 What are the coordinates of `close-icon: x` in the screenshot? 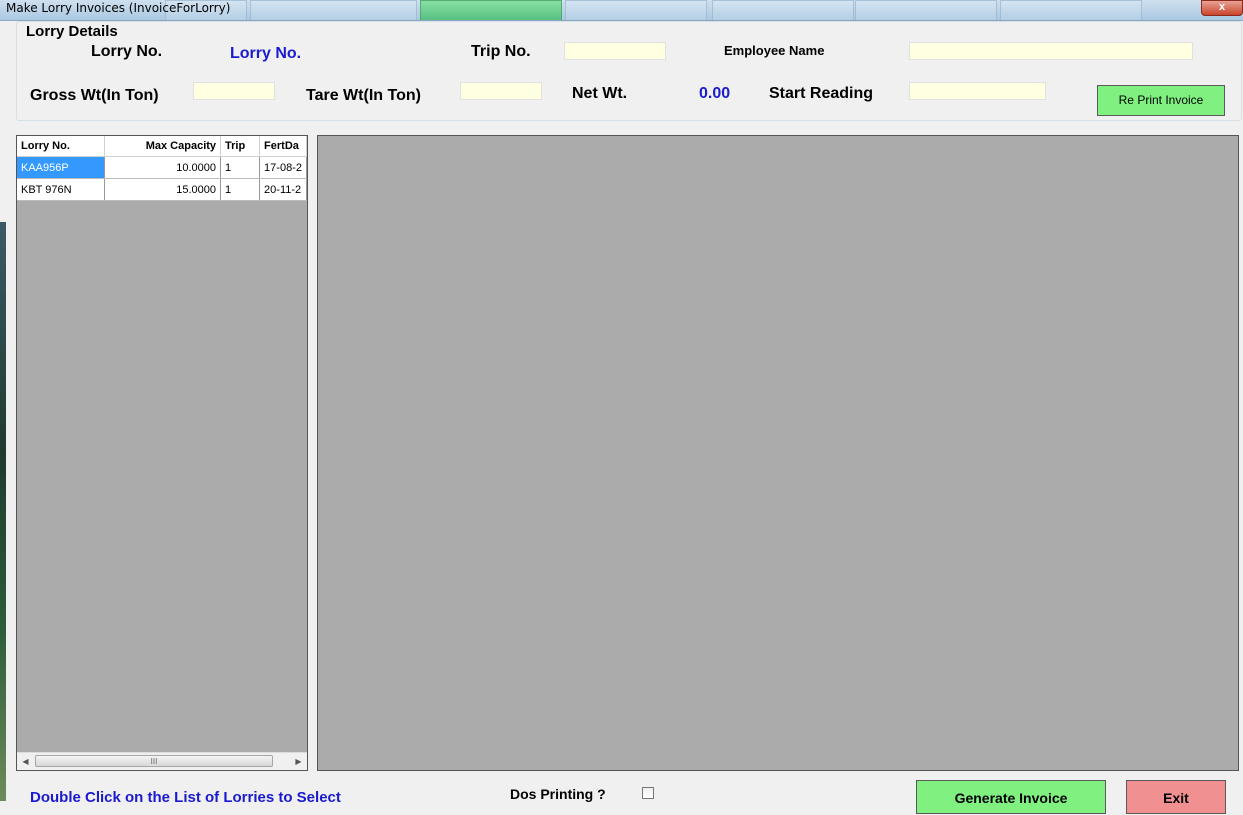 It's located at (1222, 7).